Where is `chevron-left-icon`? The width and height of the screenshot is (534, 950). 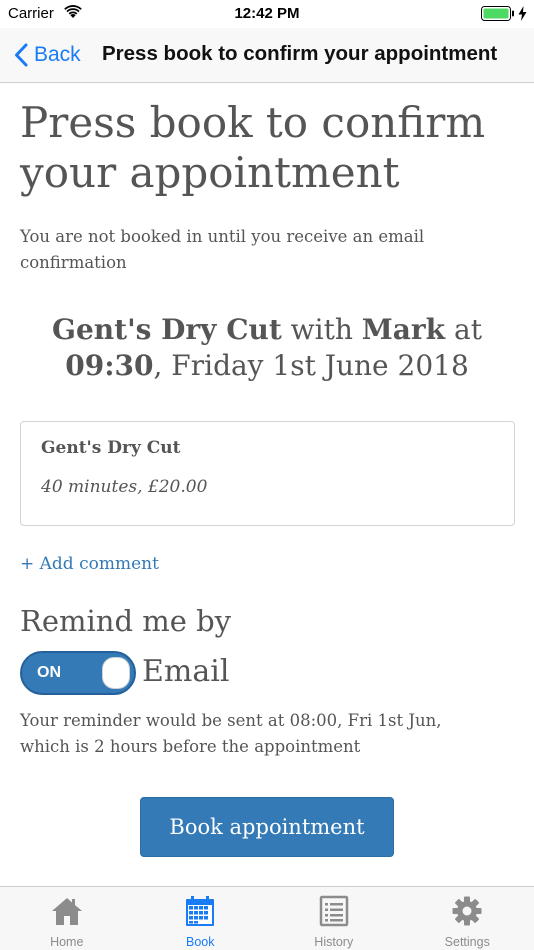
chevron-left-icon is located at coordinates (21, 55).